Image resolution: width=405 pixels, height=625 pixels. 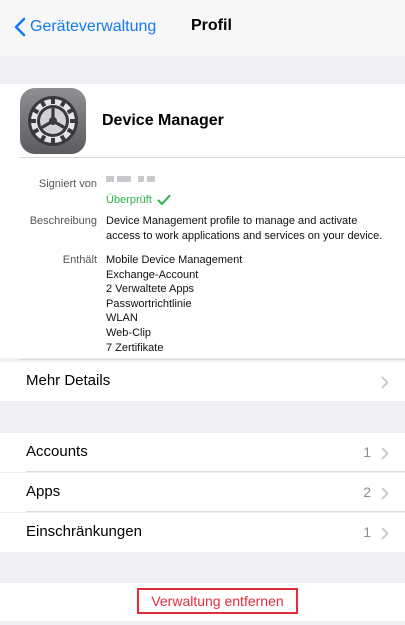 What do you see at coordinates (122, 318) in the screenshot?
I see `contains-item: WLAN` at bounding box center [122, 318].